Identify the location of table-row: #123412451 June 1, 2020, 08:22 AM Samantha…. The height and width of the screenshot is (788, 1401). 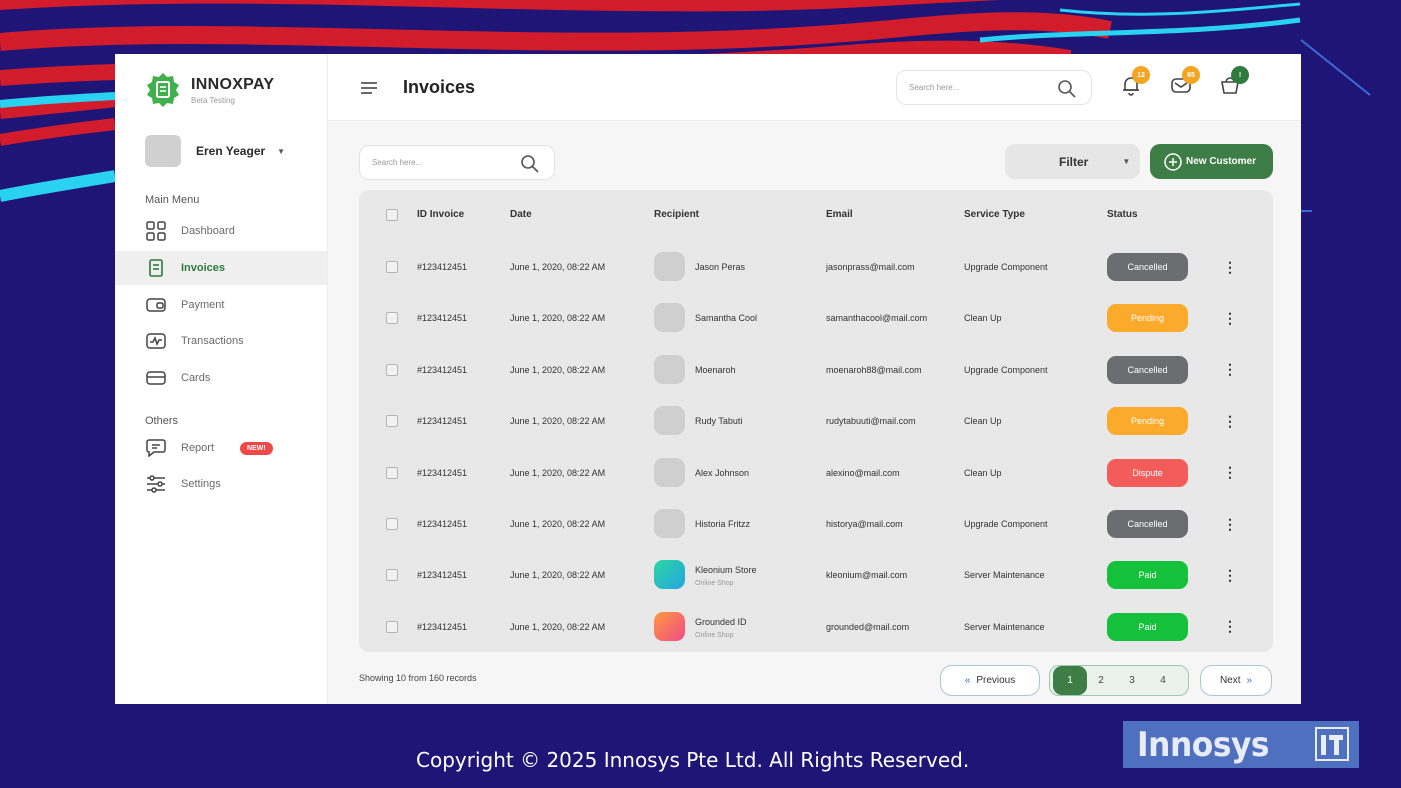
(816, 317).